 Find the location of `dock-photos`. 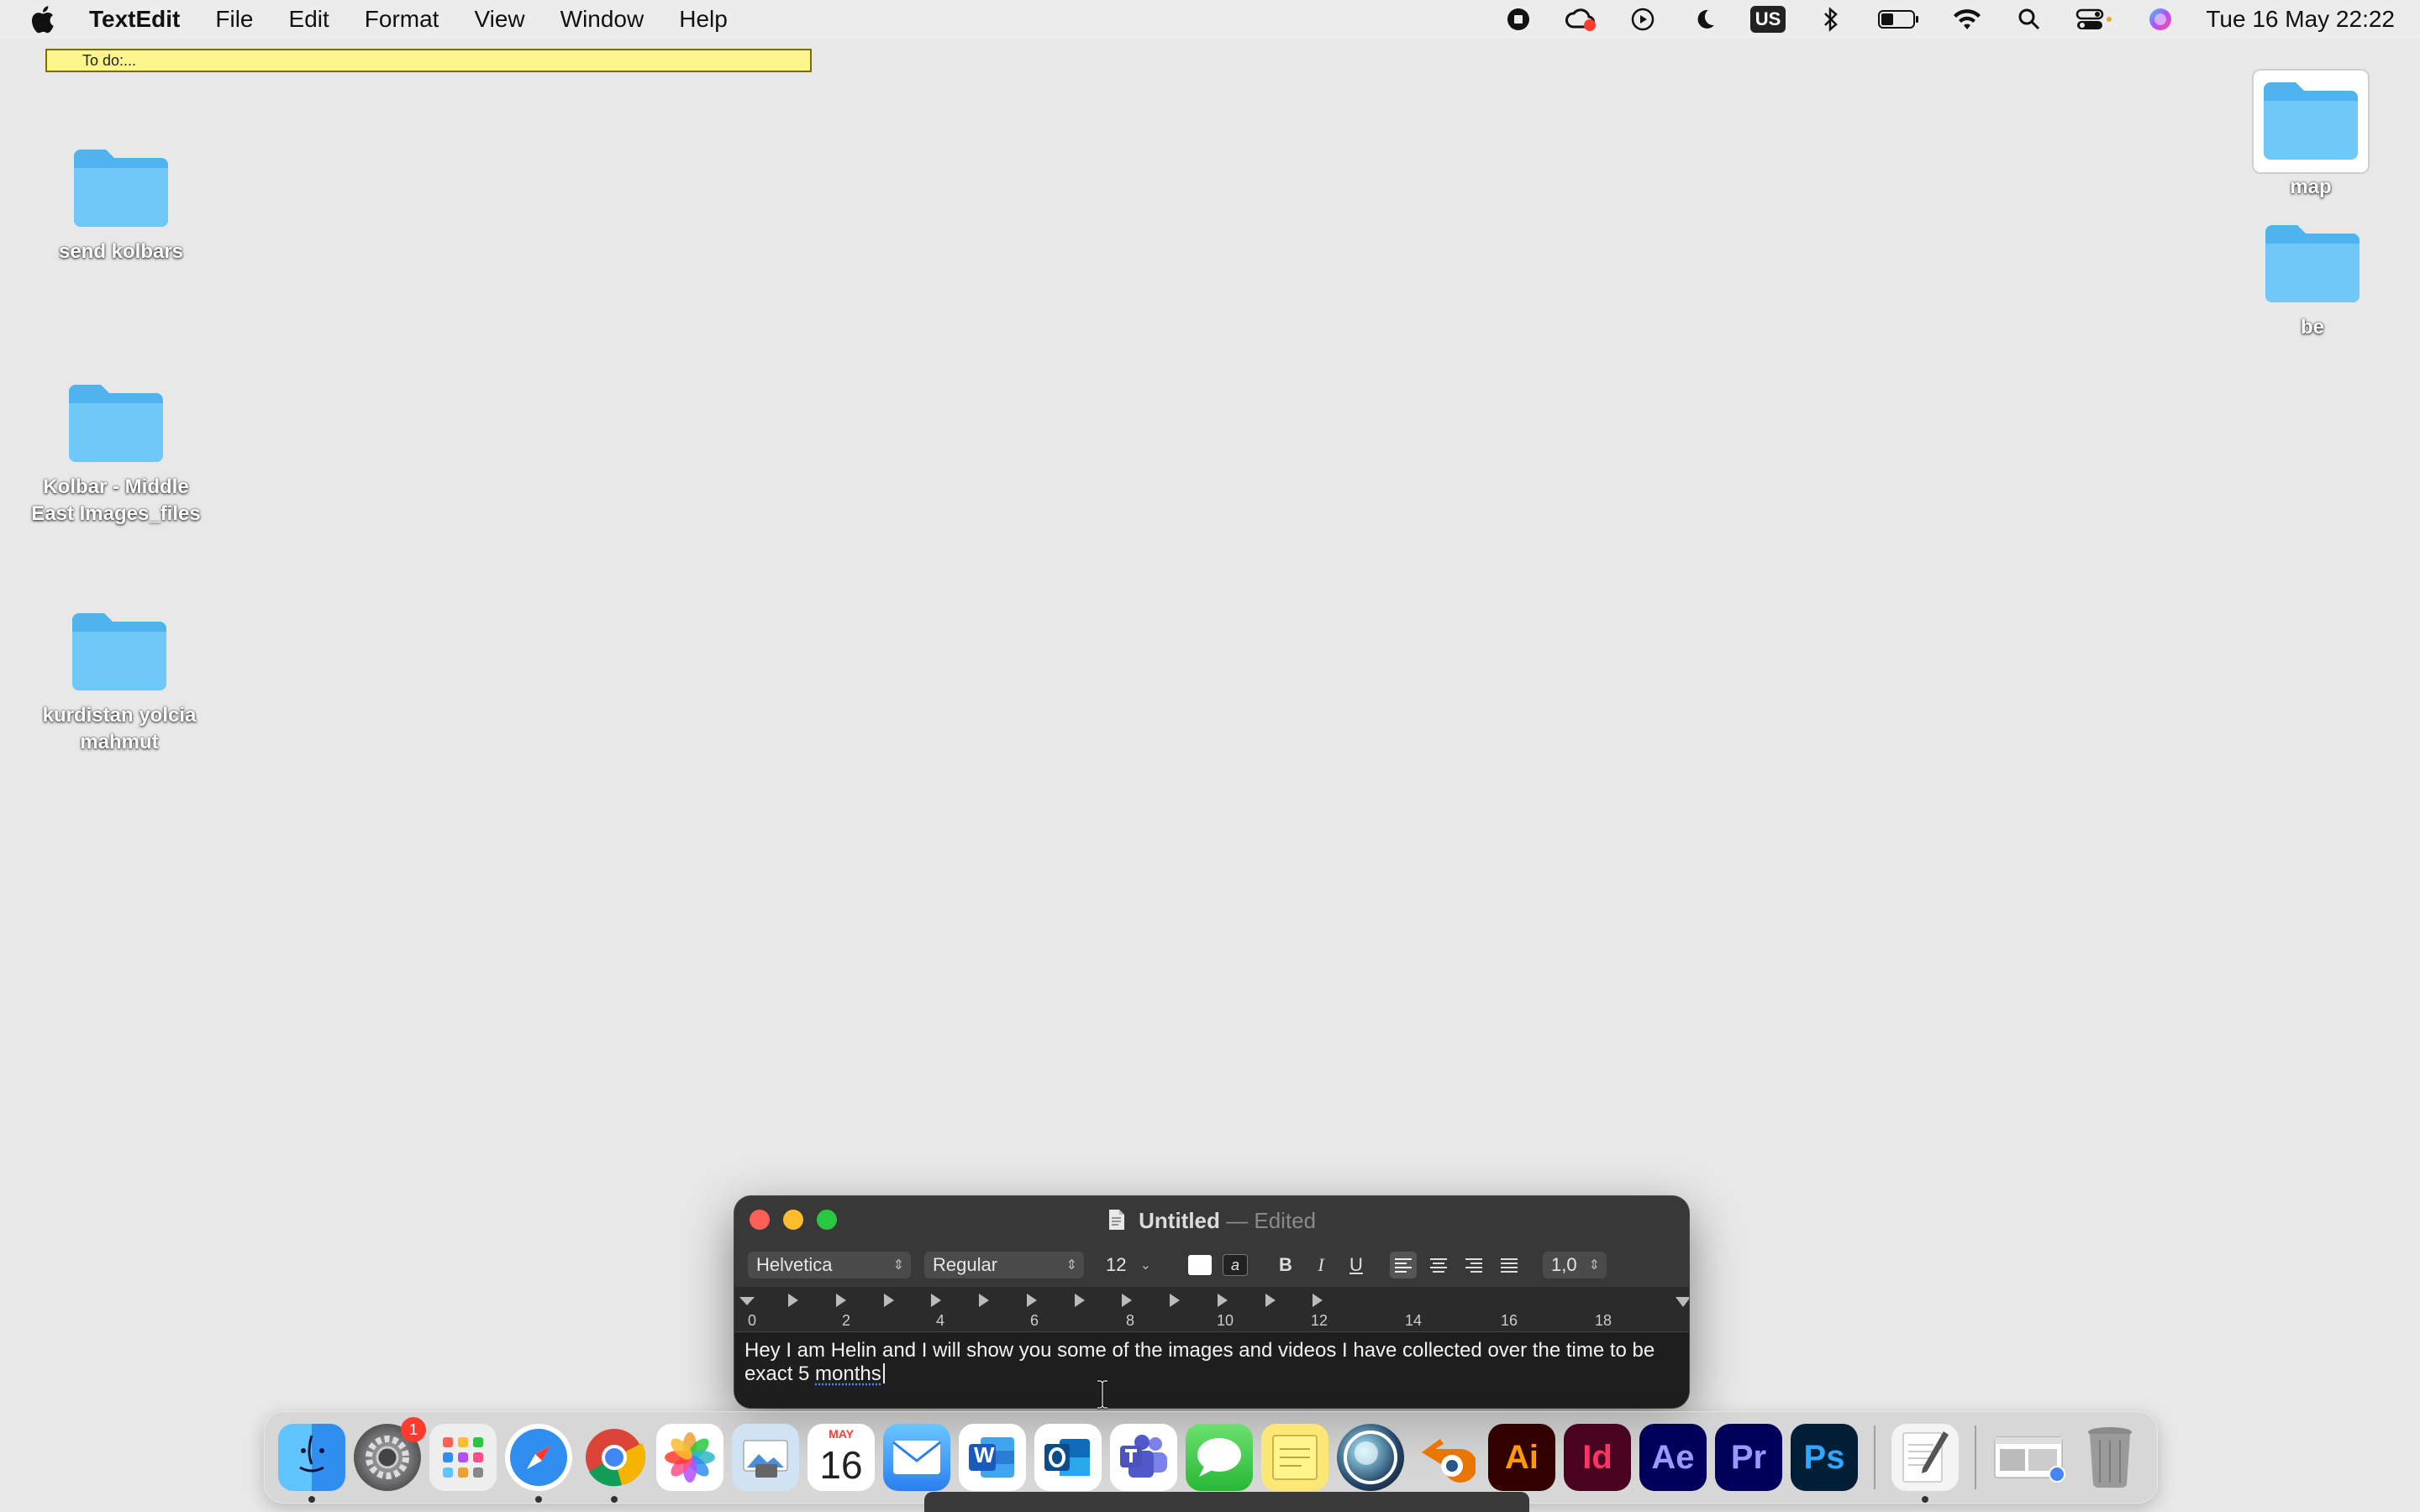

dock-photos is located at coordinates (689, 1457).